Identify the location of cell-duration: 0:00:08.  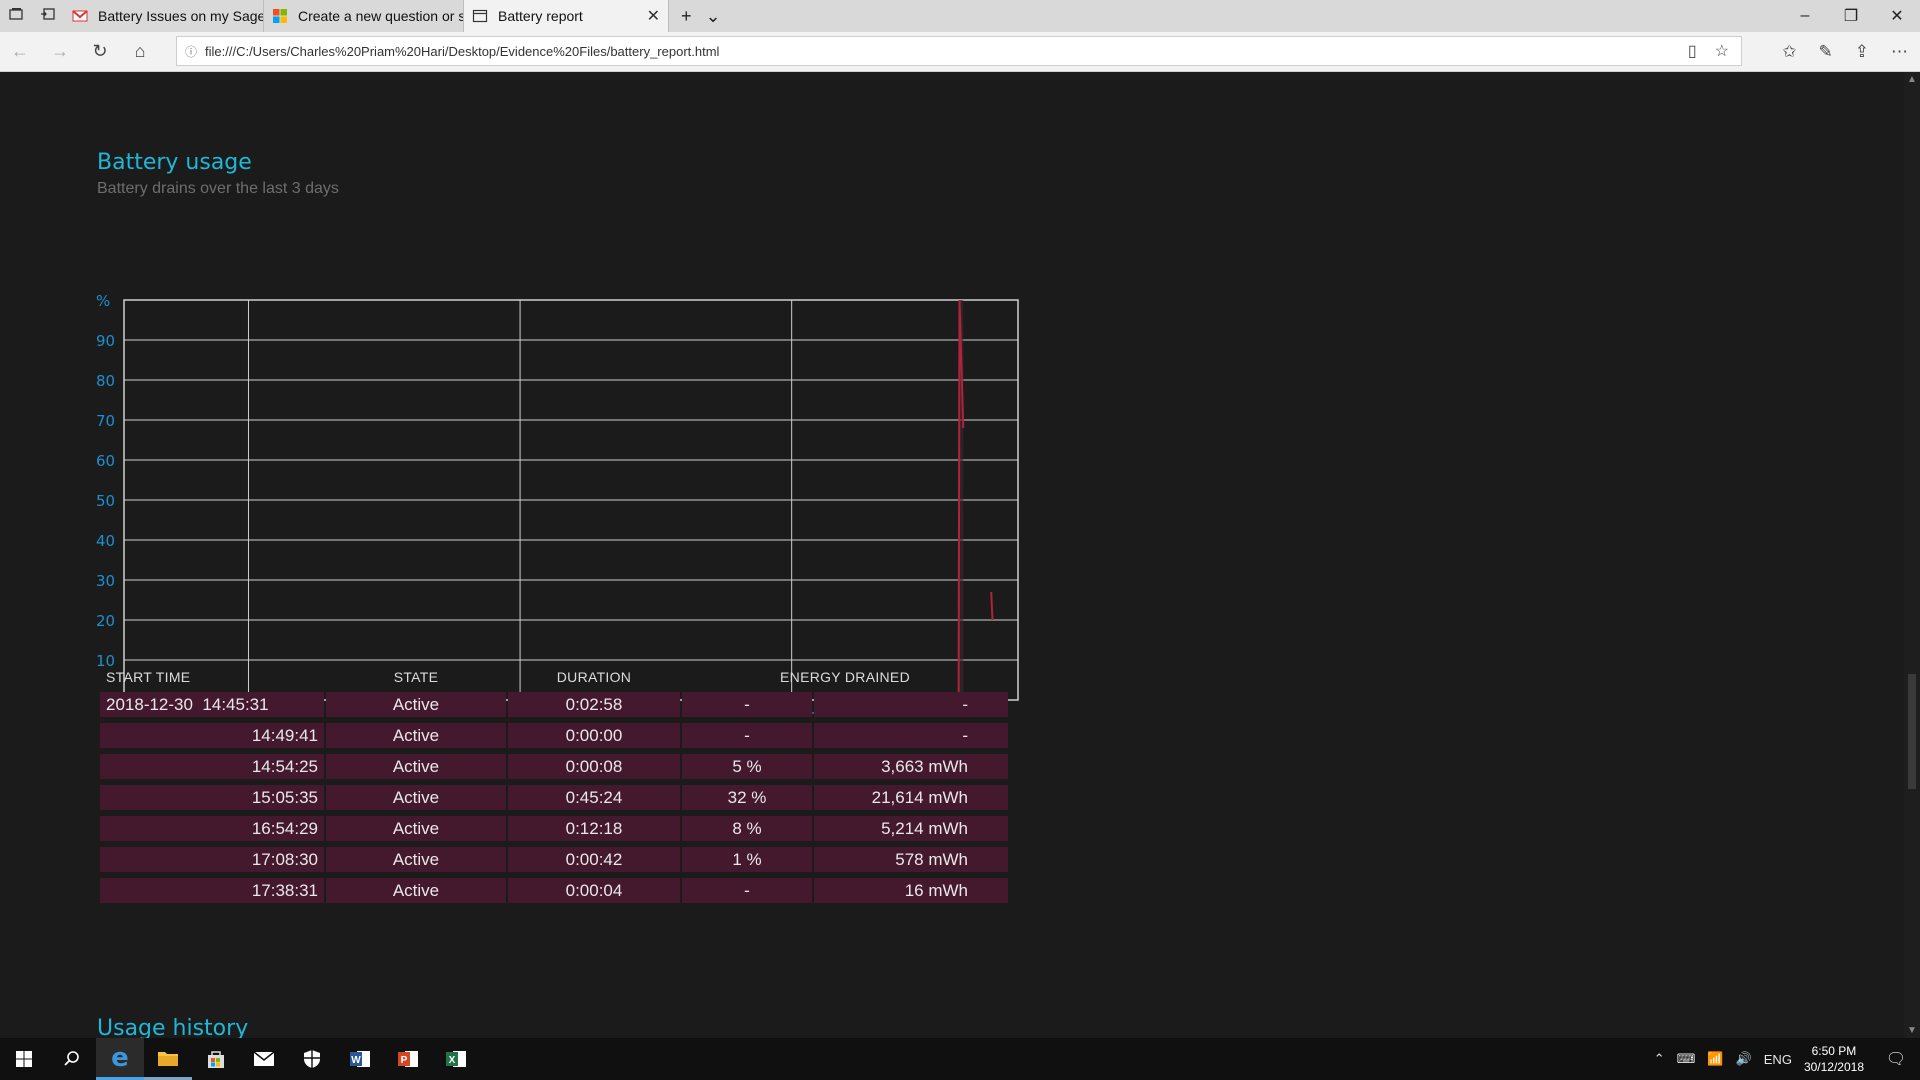
(594, 766).